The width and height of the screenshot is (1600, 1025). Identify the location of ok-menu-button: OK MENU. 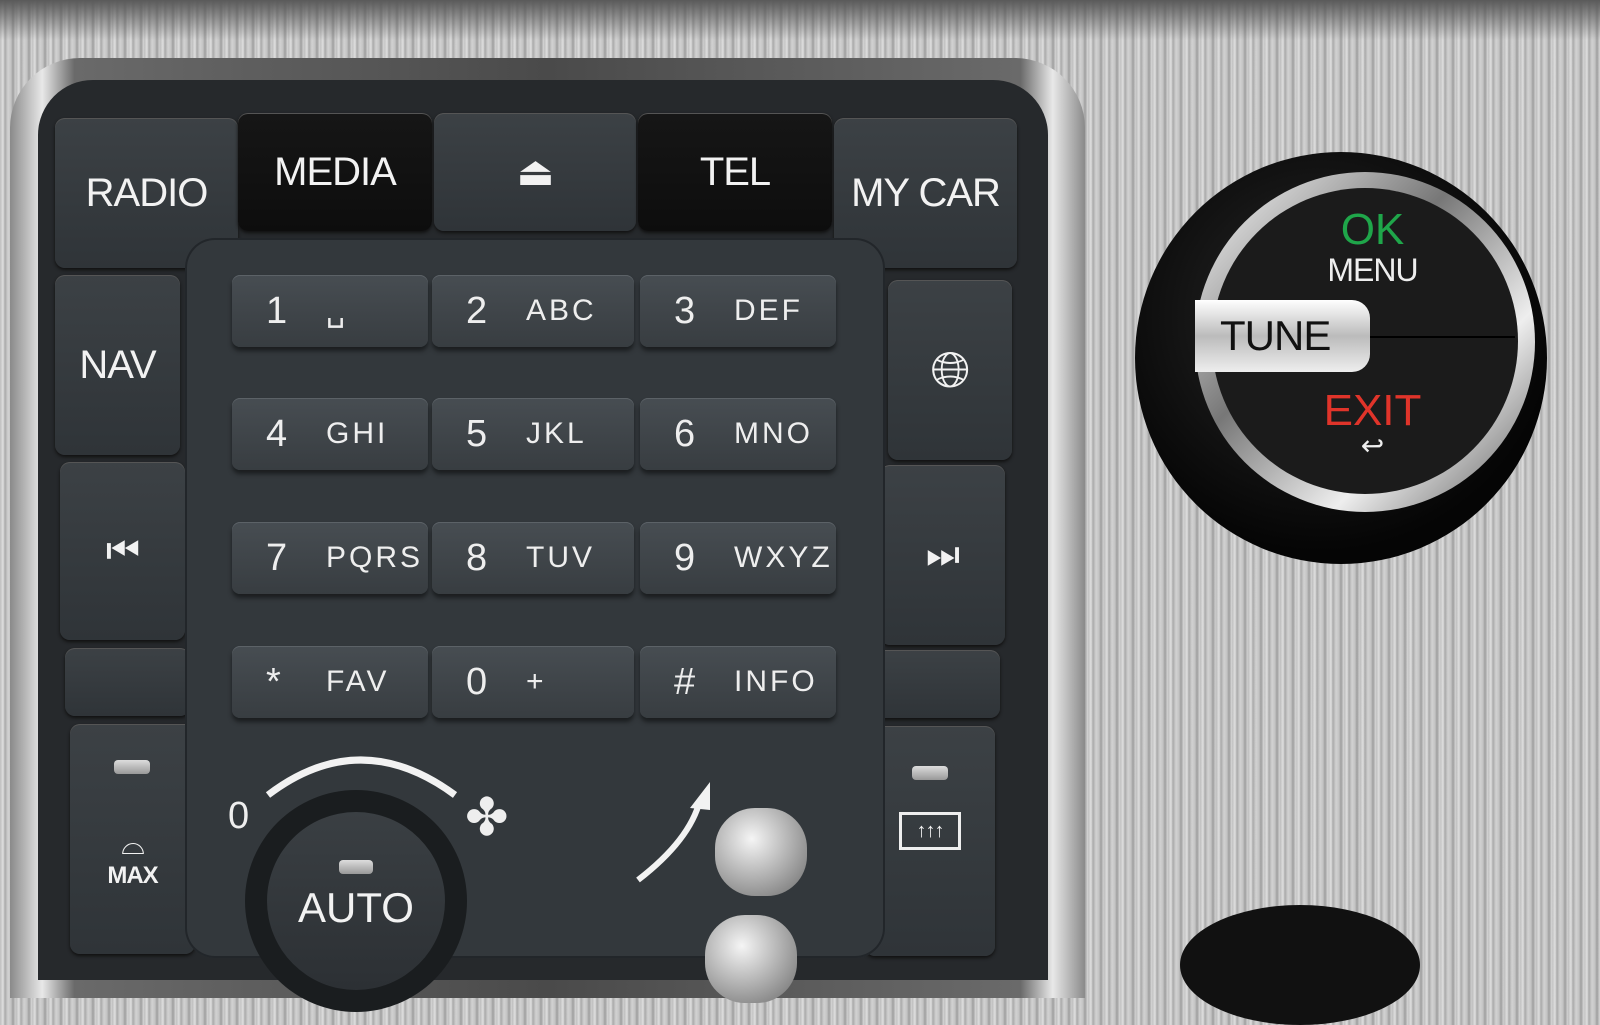
(1372, 248).